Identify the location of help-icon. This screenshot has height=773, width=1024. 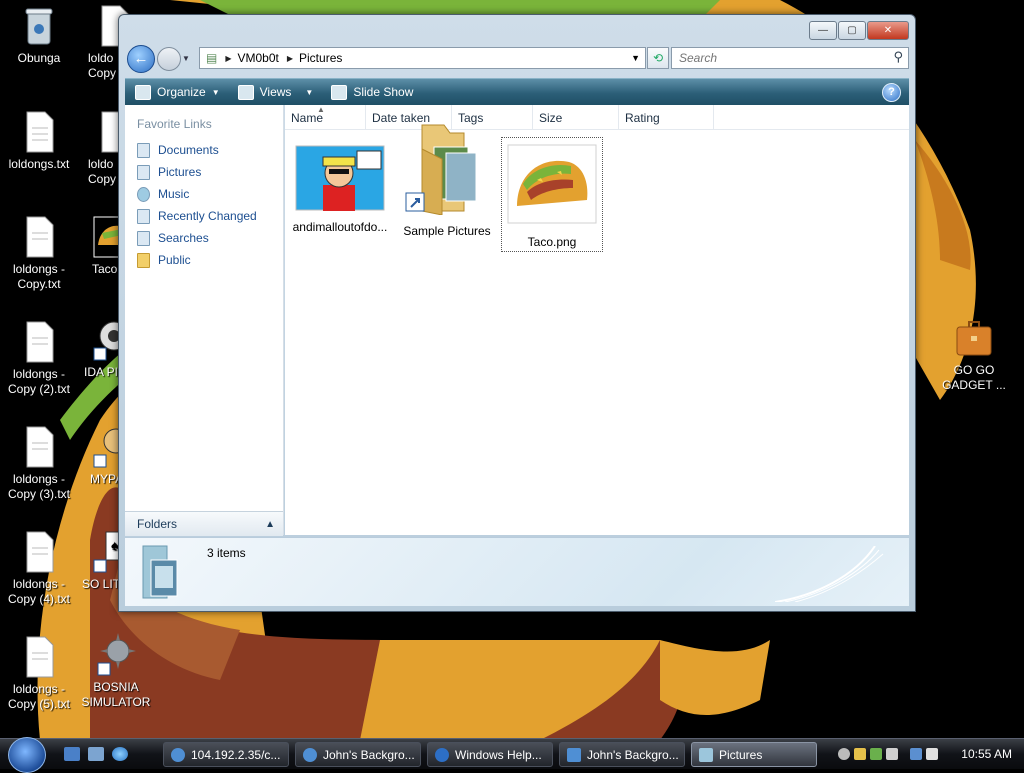
(442, 754).